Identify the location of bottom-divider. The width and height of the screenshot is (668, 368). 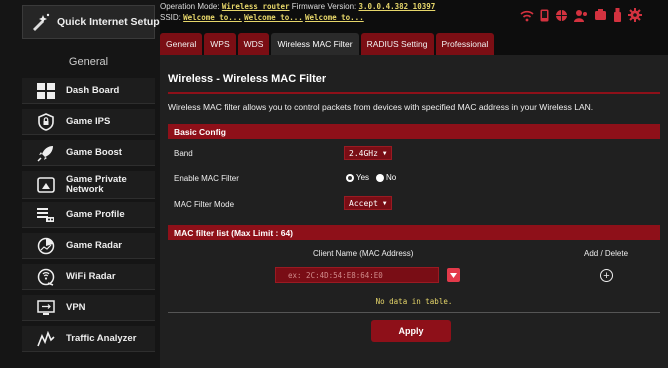
(414, 312).